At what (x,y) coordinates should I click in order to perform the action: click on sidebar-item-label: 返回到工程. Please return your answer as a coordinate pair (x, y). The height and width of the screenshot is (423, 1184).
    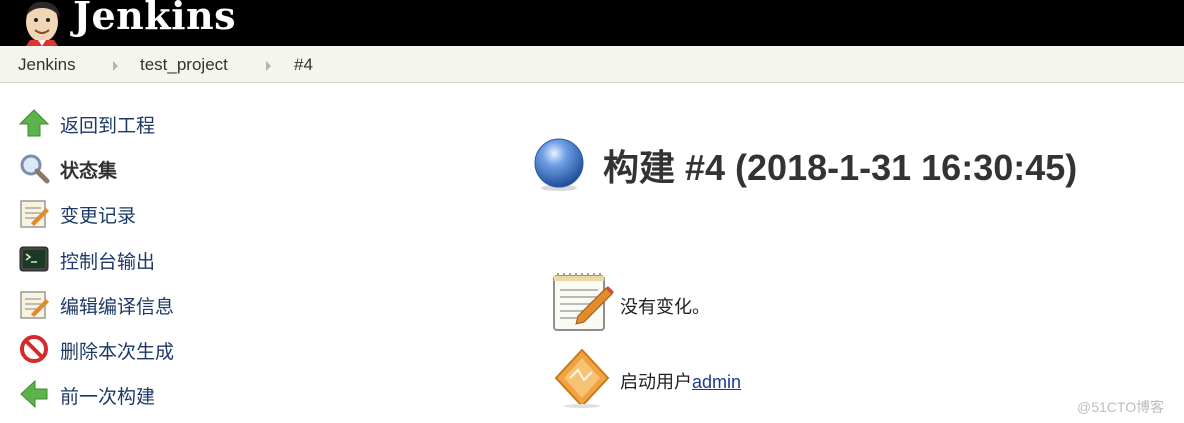
    Looking at the image, I should click on (108, 126).